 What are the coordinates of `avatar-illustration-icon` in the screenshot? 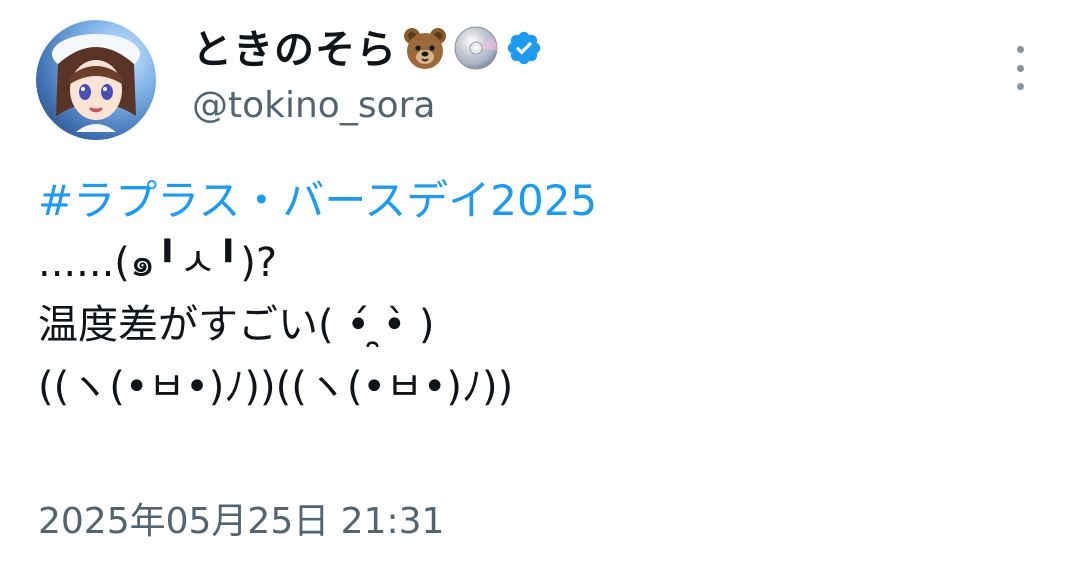 It's located at (96, 83).